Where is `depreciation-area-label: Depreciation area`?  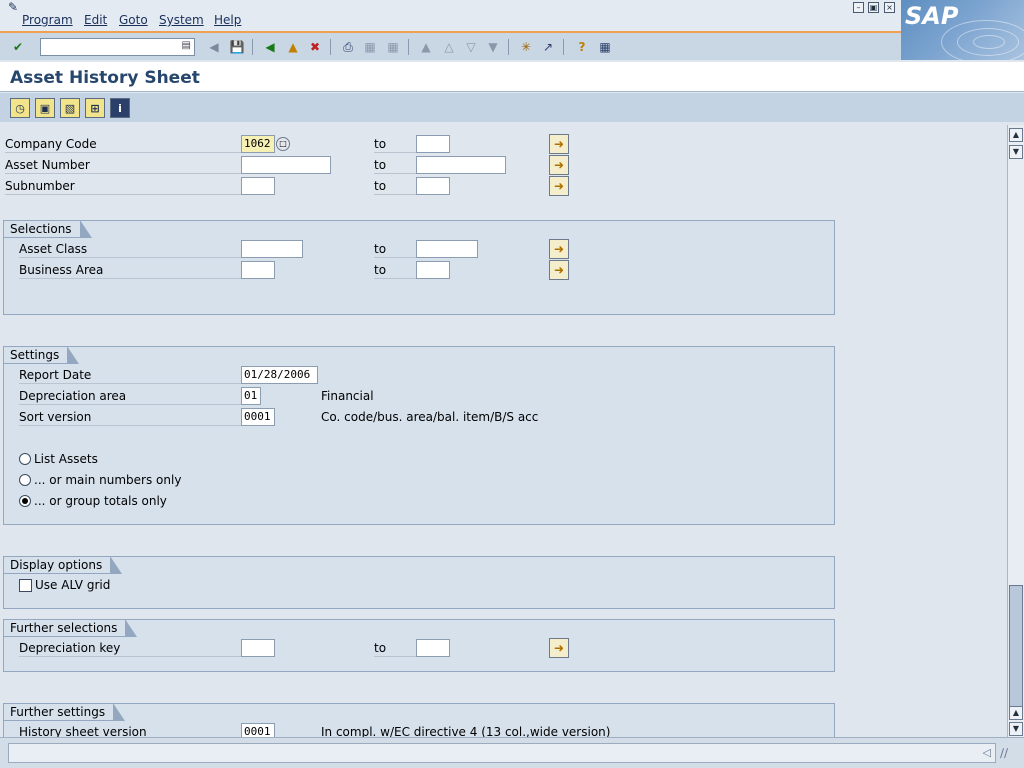
depreciation-area-label: Depreciation area is located at coordinates (130, 396).